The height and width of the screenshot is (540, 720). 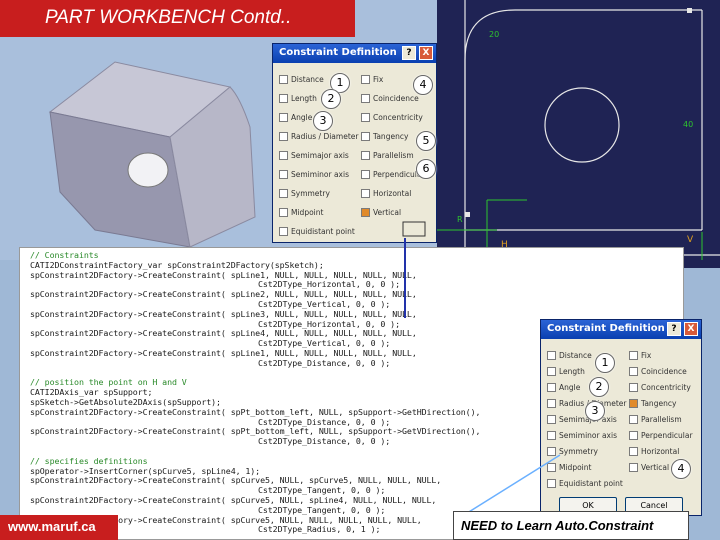 I want to click on checkbox-label: Midpoint, so click(x=575, y=467).